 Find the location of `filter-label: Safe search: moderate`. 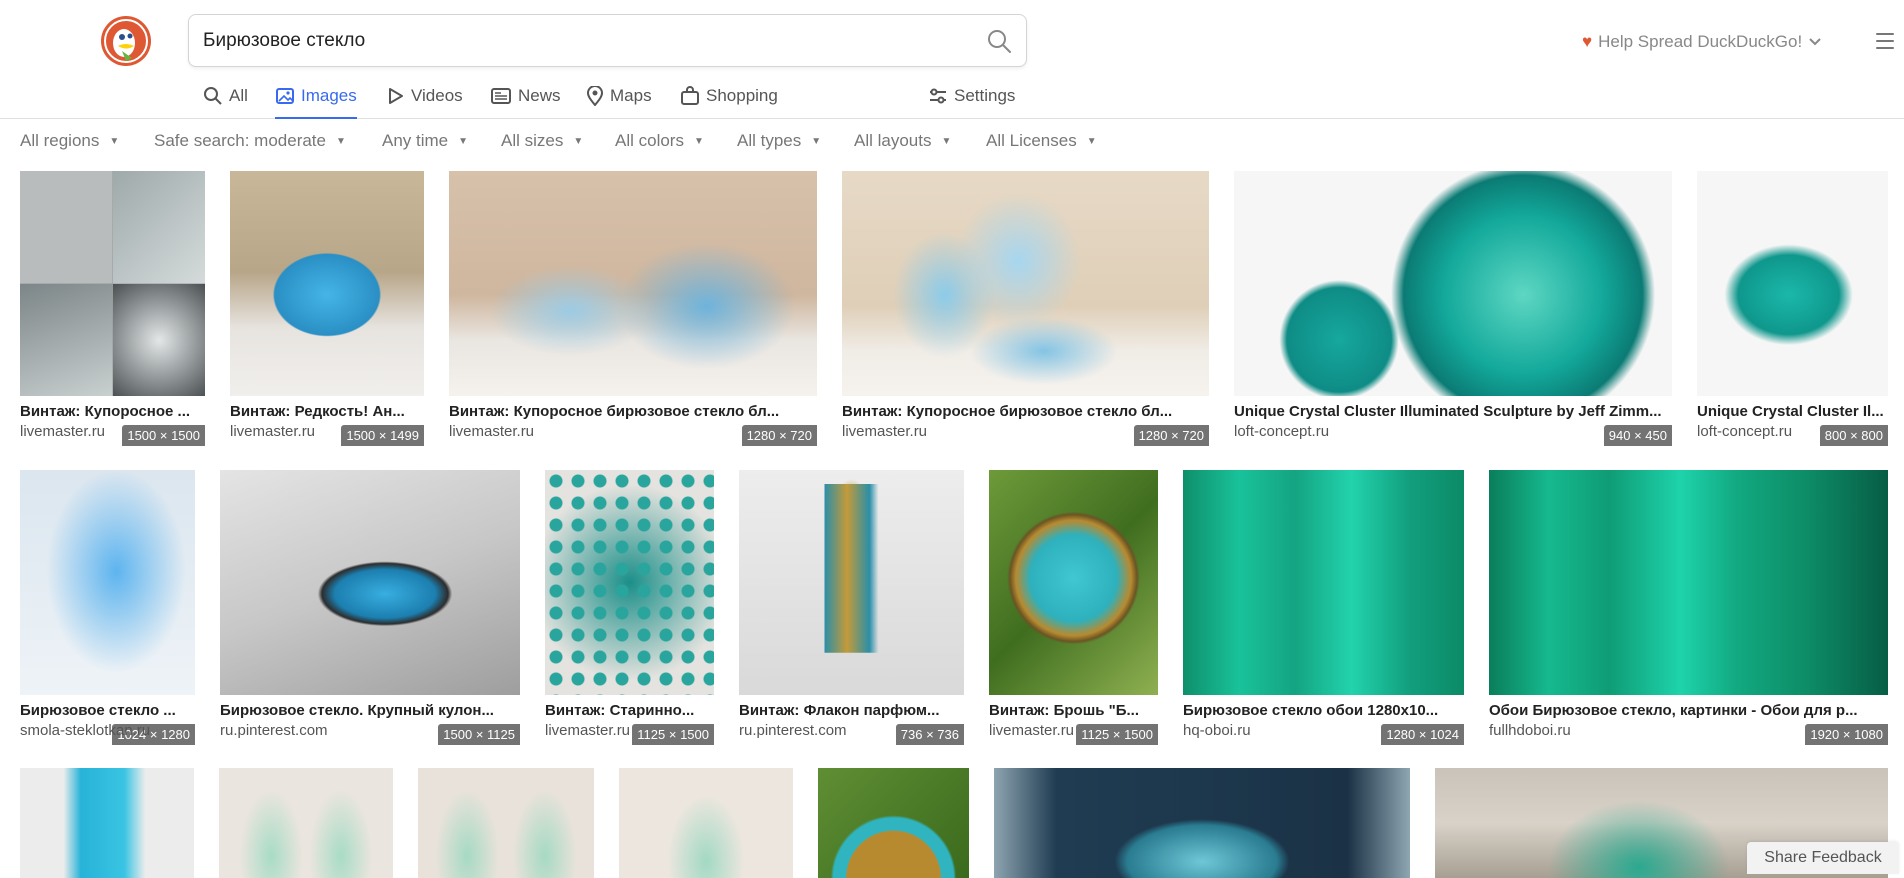

filter-label: Safe search: moderate is located at coordinates (240, 140).